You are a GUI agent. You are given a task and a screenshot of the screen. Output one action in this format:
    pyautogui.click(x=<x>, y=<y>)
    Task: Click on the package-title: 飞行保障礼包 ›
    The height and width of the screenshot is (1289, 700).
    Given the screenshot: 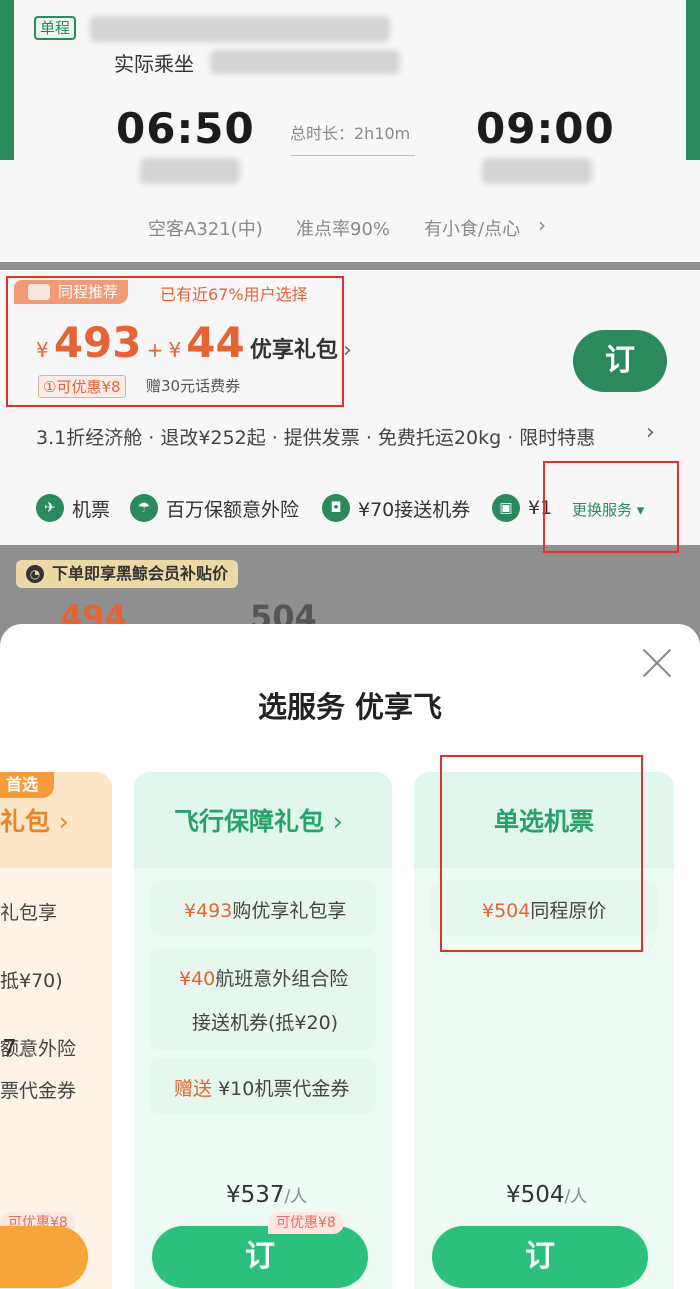 What is the action you would take?
    pyautogui.click(x=258, y=820)
    